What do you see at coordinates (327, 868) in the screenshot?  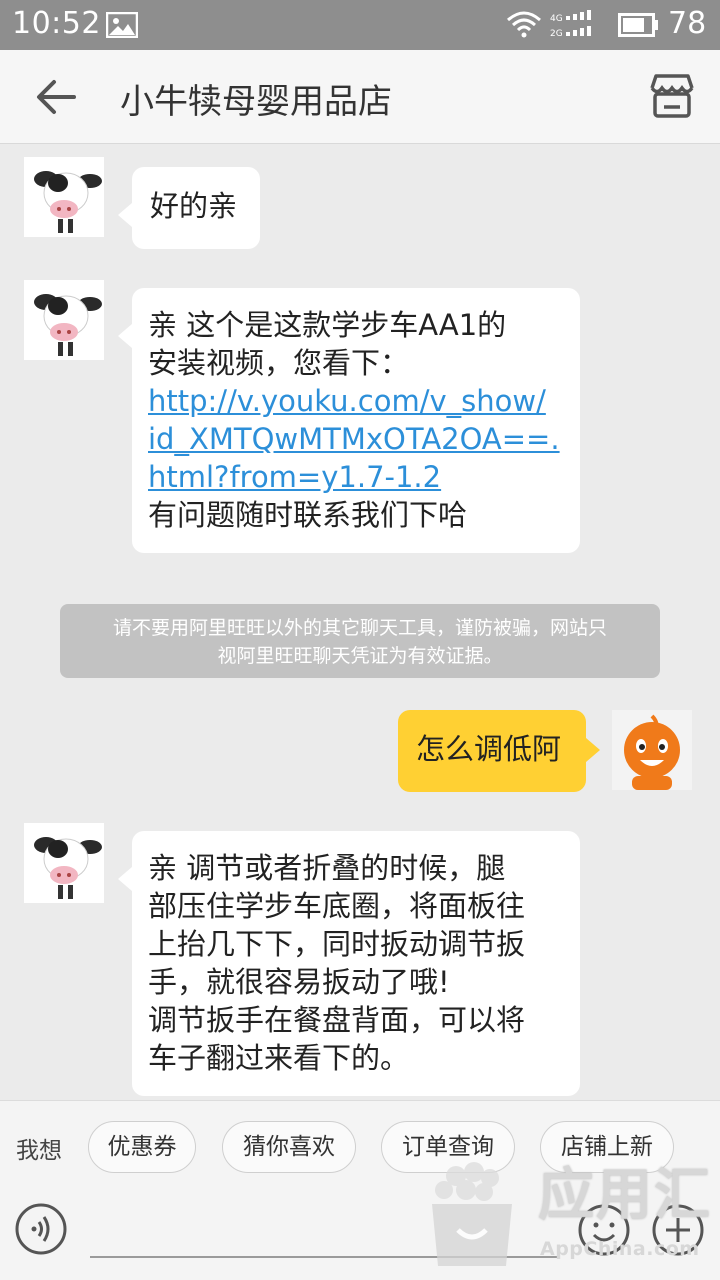 I see `message-text: 亲 调节或者折叠的时候，腿` at bounding box center [327, 868].